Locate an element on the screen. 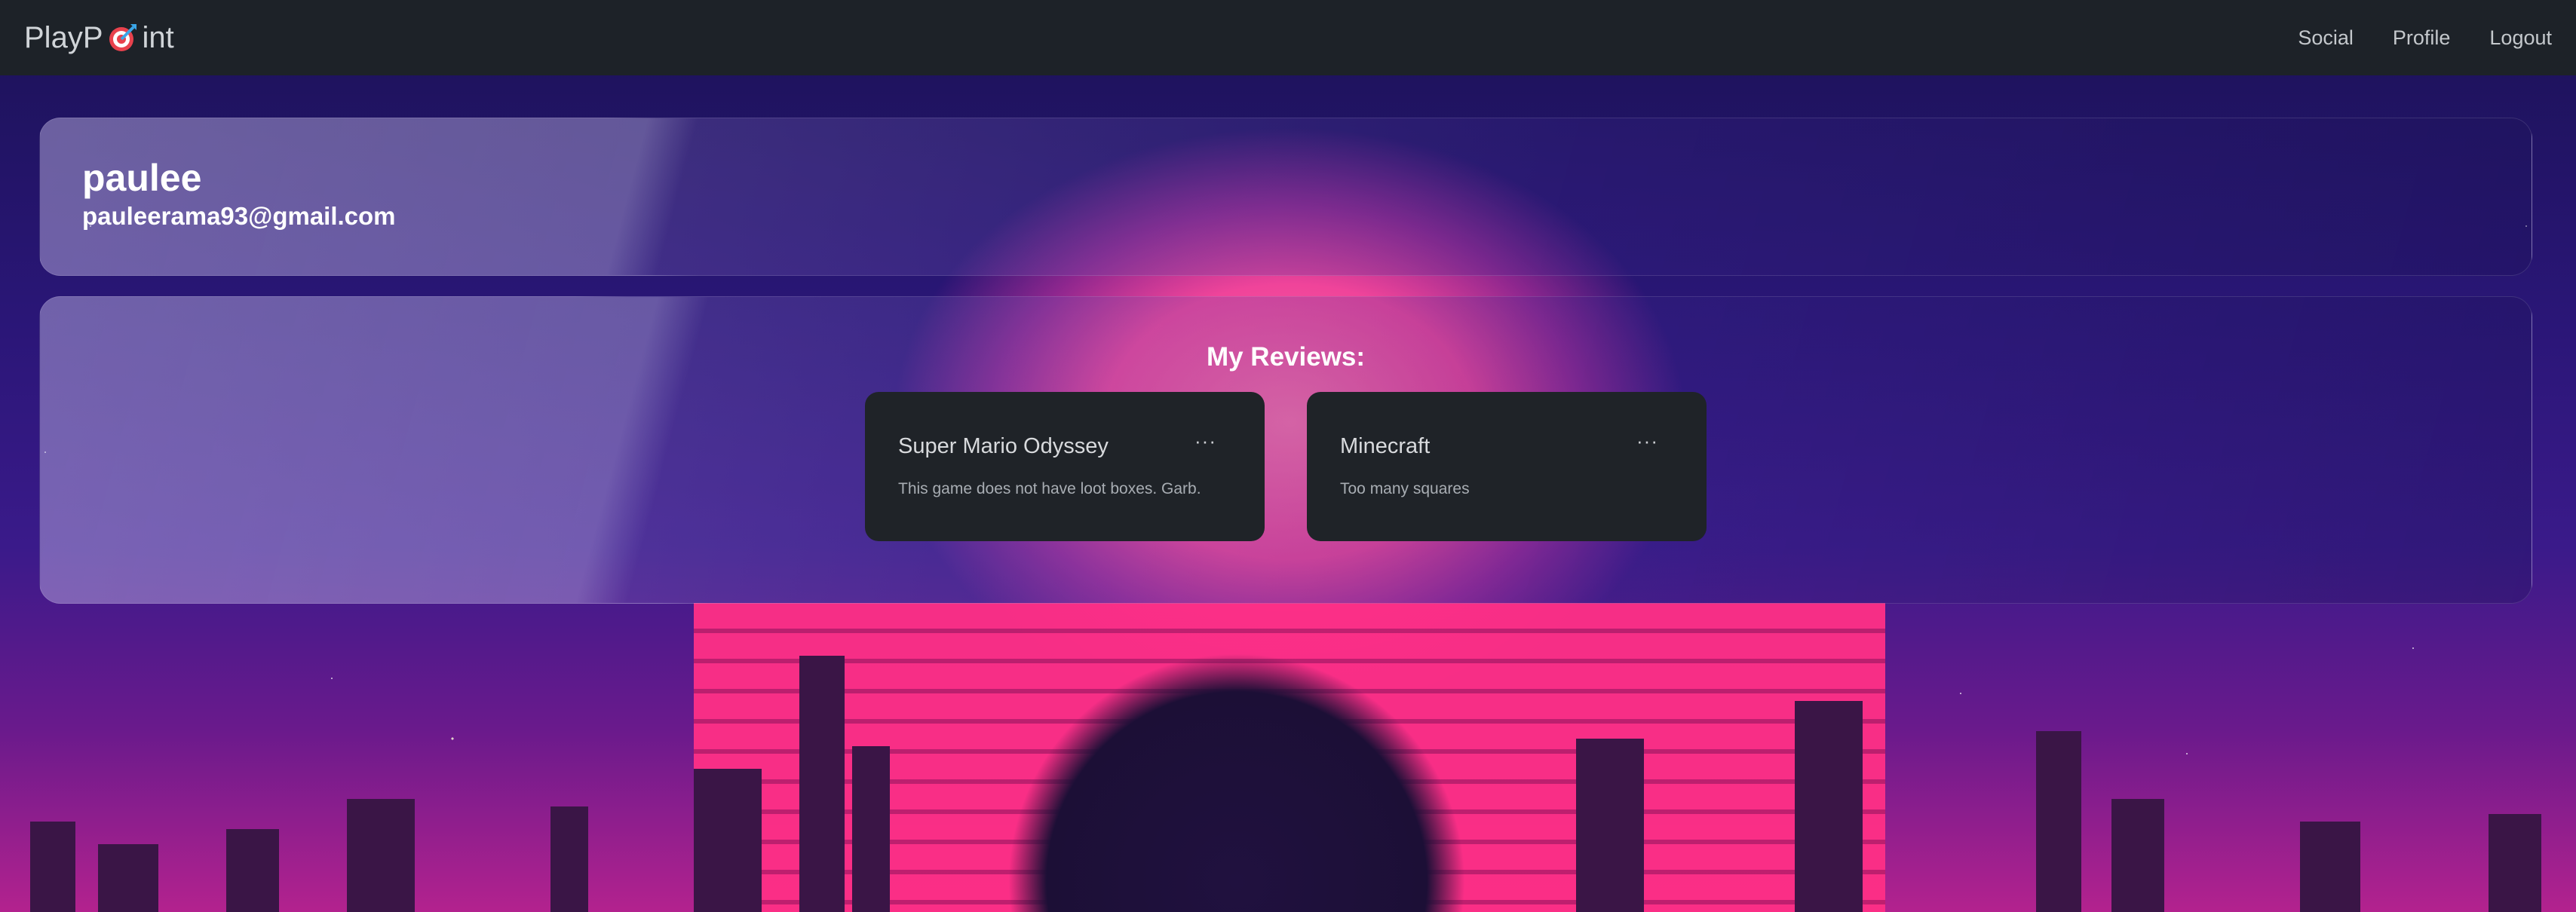 This screenshot has height=912, width=2576. nav-links: Social Profile Logout is located at coordinates (2425, 38).